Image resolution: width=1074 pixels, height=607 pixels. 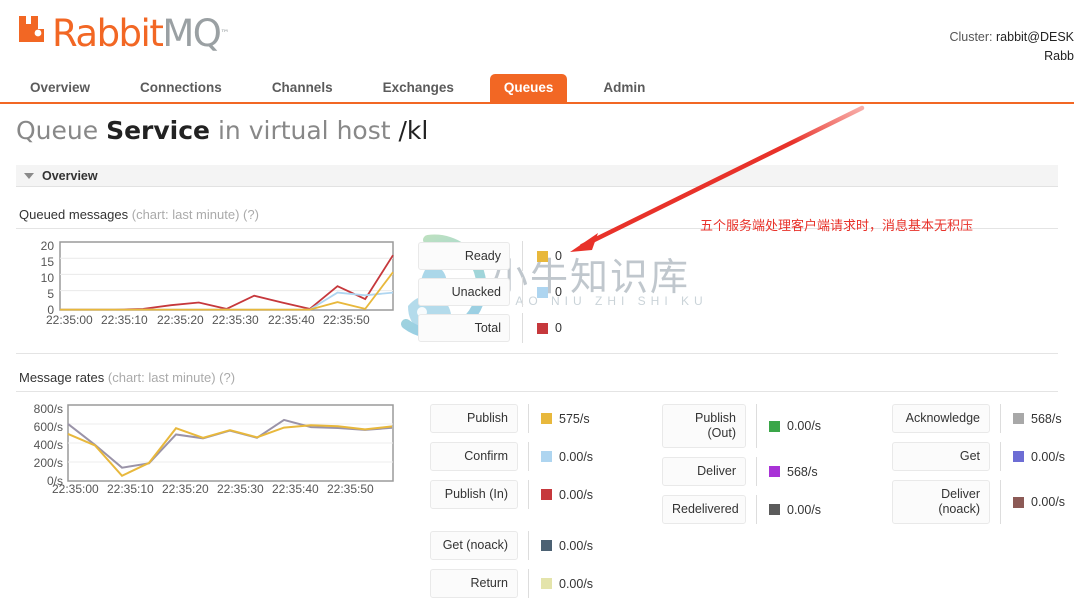 I want to click on page-title-prefix: Queue, so click(x=61, y=130).